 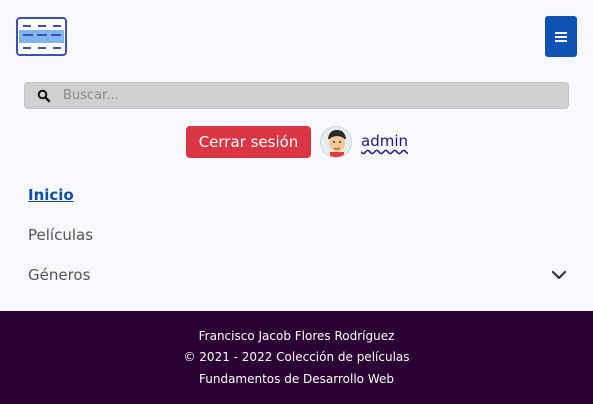 I want to click on search-bar, so click(x=296, y=95).